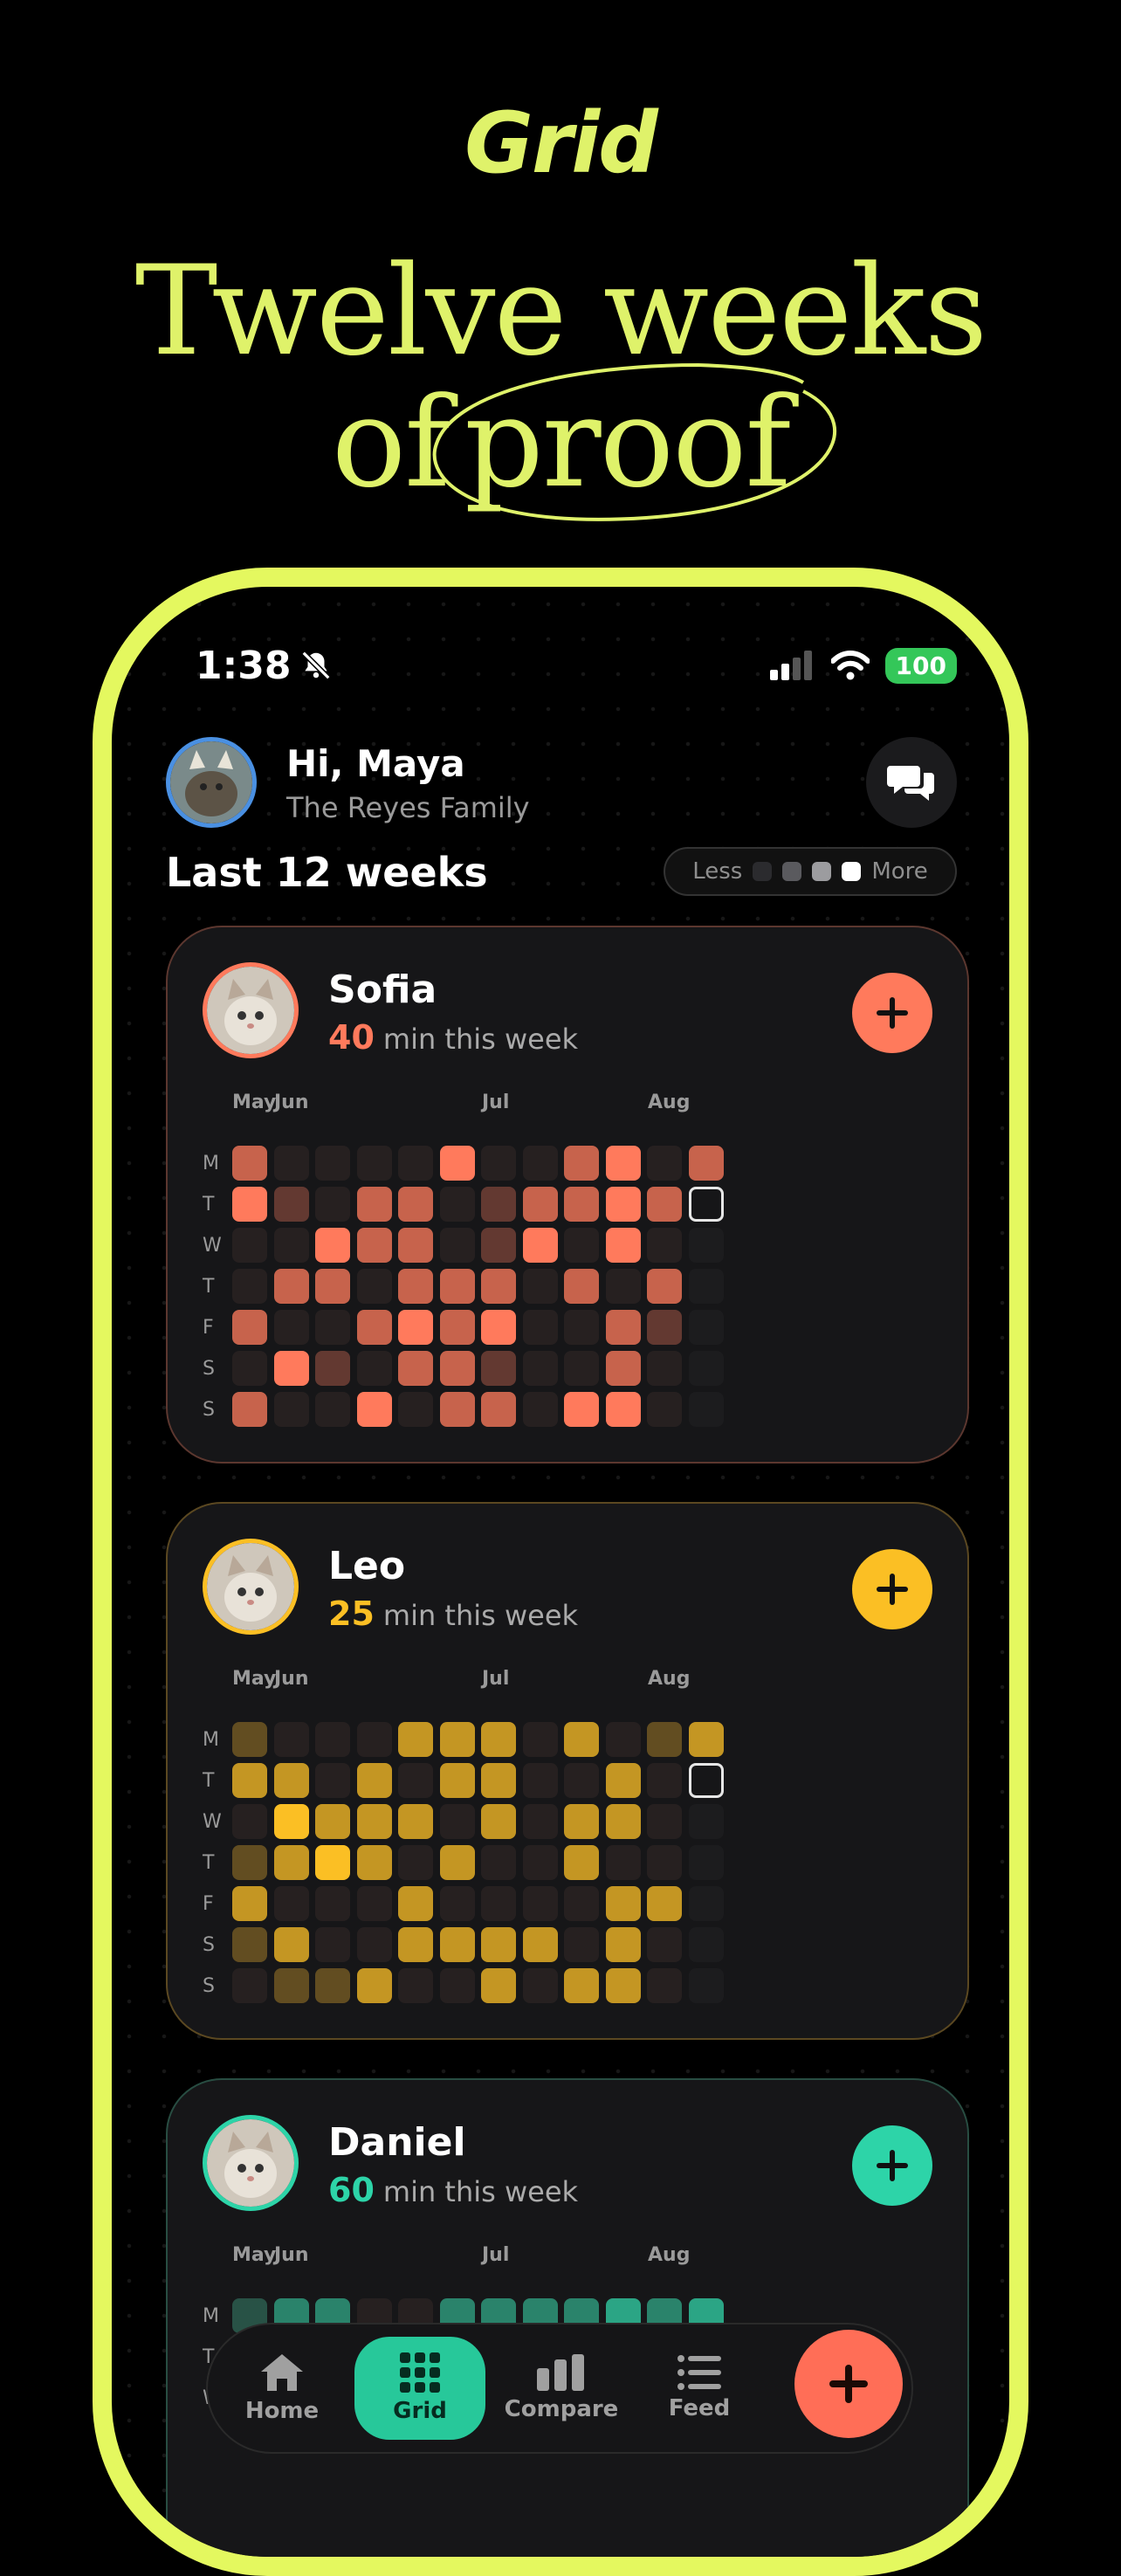 Image resolution: width=1121 pixels, height=2576 pixels. I want to click on add-minutes-button, so click(892, 1013).